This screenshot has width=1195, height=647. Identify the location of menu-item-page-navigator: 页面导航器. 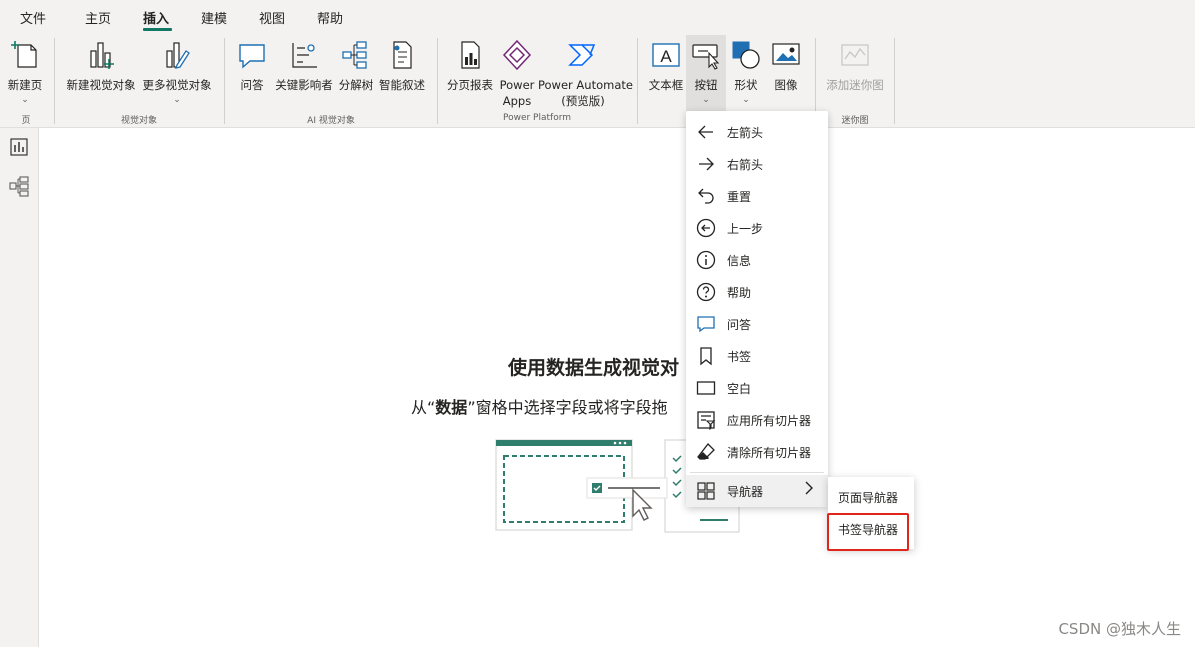
(868, 497).